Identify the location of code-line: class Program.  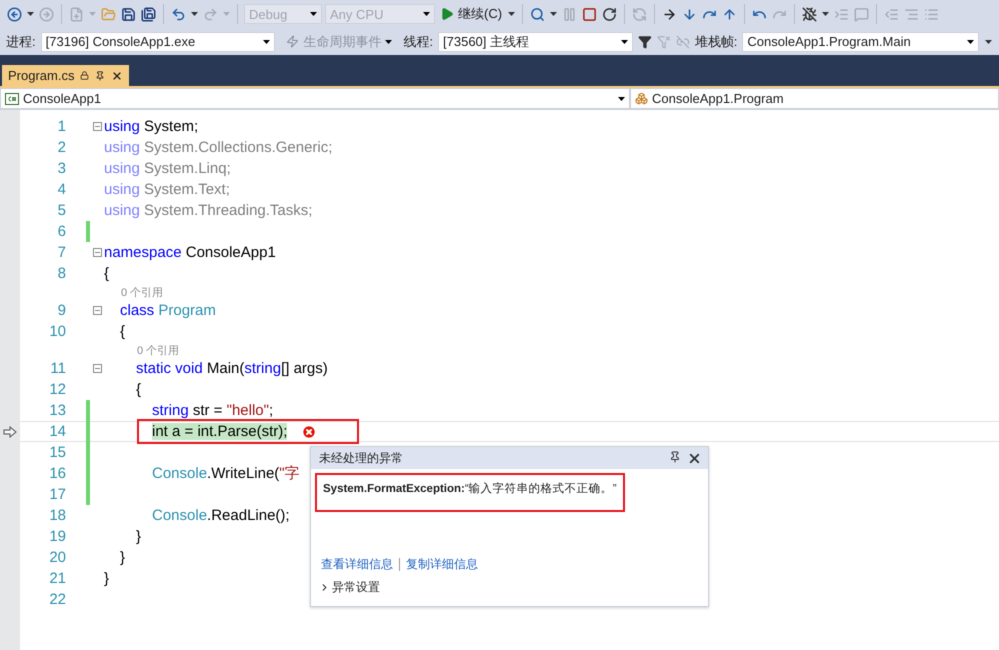
(168, 310).